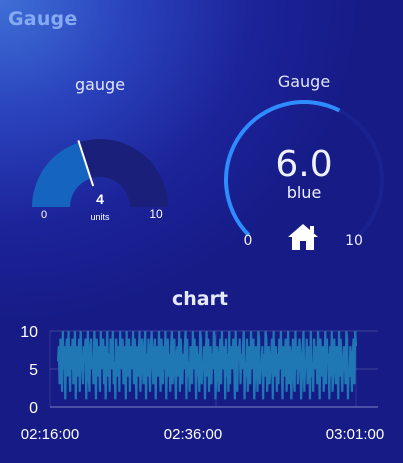 This screenshot has height=463, width=403. I want to click on gauge-left-min: 0, so click(44, 215).